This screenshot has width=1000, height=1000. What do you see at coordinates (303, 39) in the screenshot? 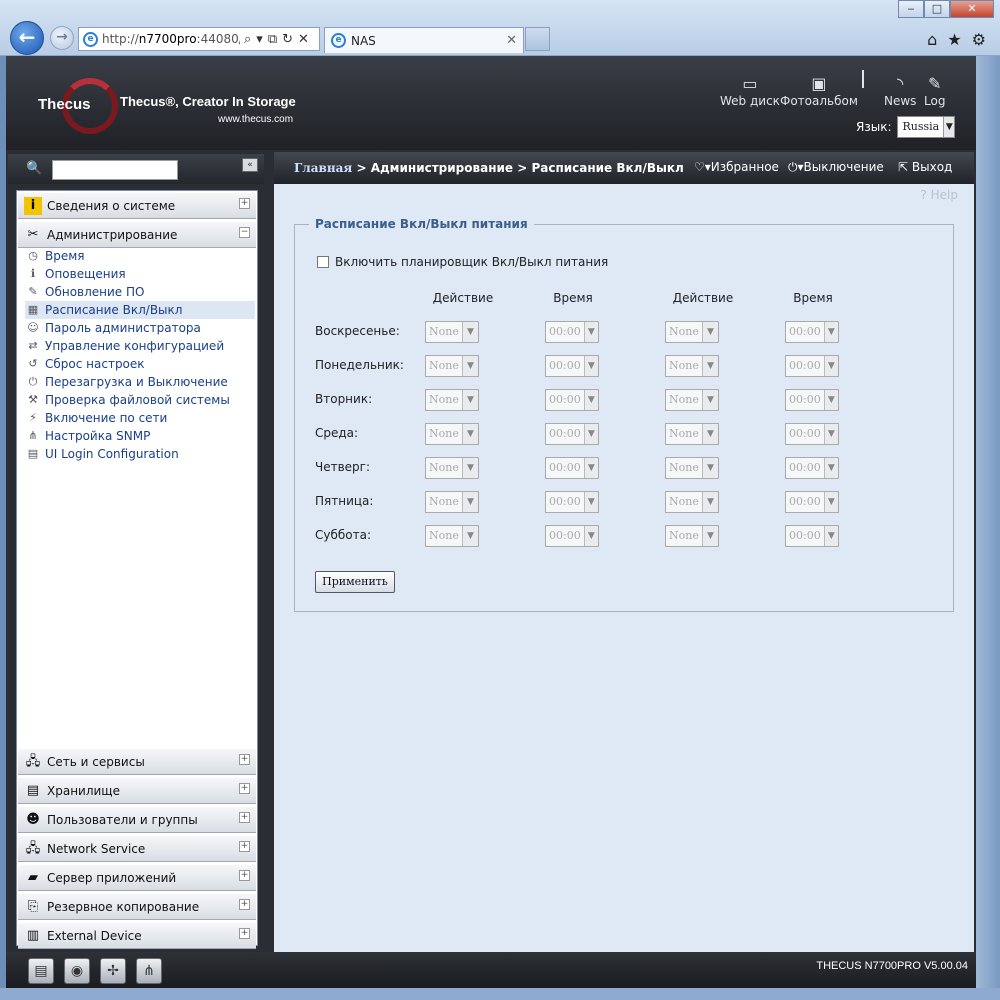
I see `stop-icon: ✕` at bounding box center [303, 39].